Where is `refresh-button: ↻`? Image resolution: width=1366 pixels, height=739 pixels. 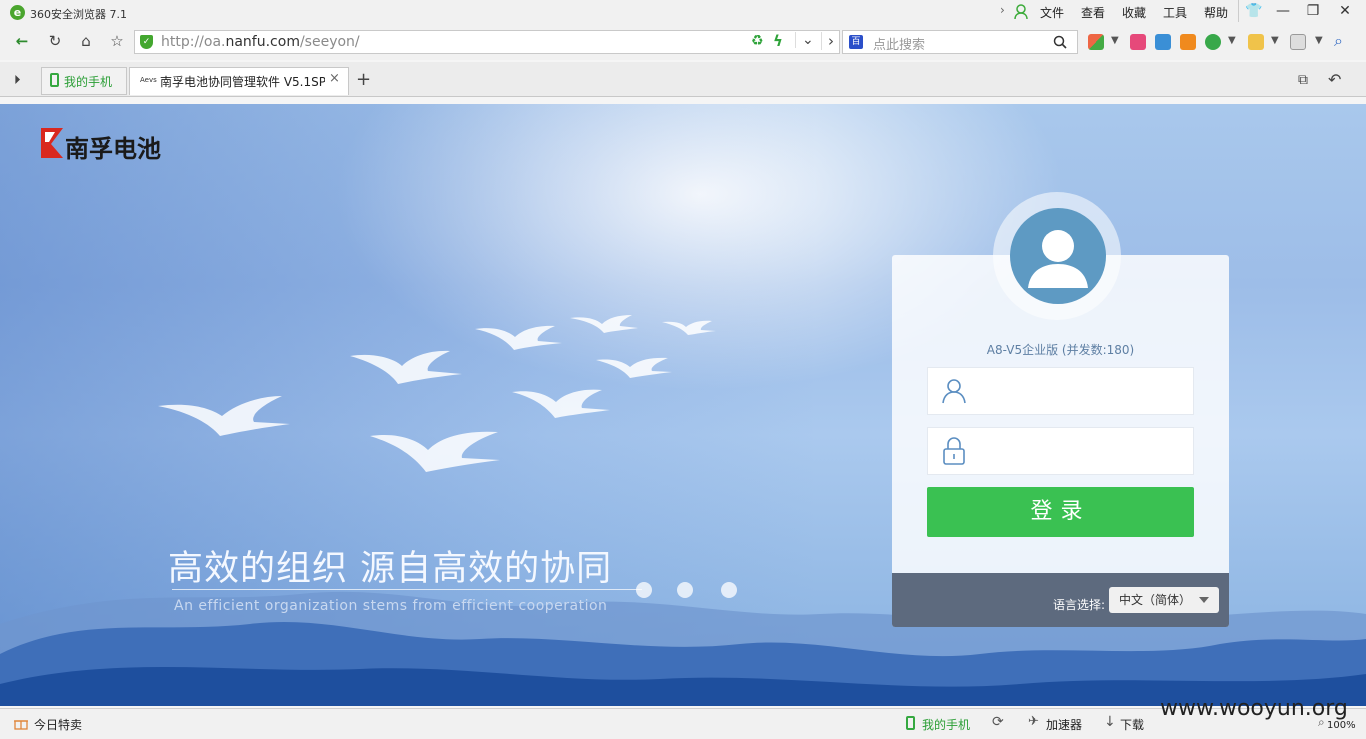 refresh-button: ↻ is located at coordinates (55, 41).